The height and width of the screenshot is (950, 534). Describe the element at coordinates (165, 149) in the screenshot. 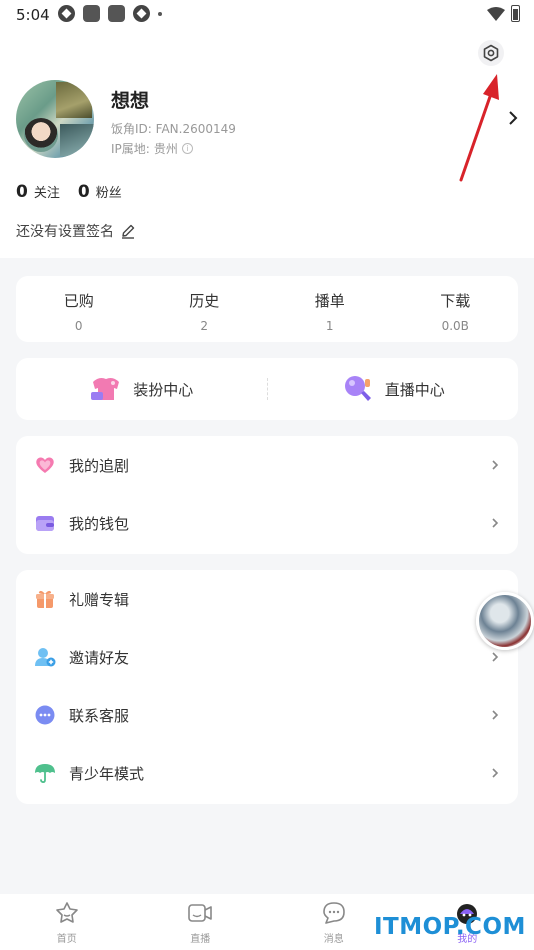

I see `ip-location-value: 贵州` at that location.